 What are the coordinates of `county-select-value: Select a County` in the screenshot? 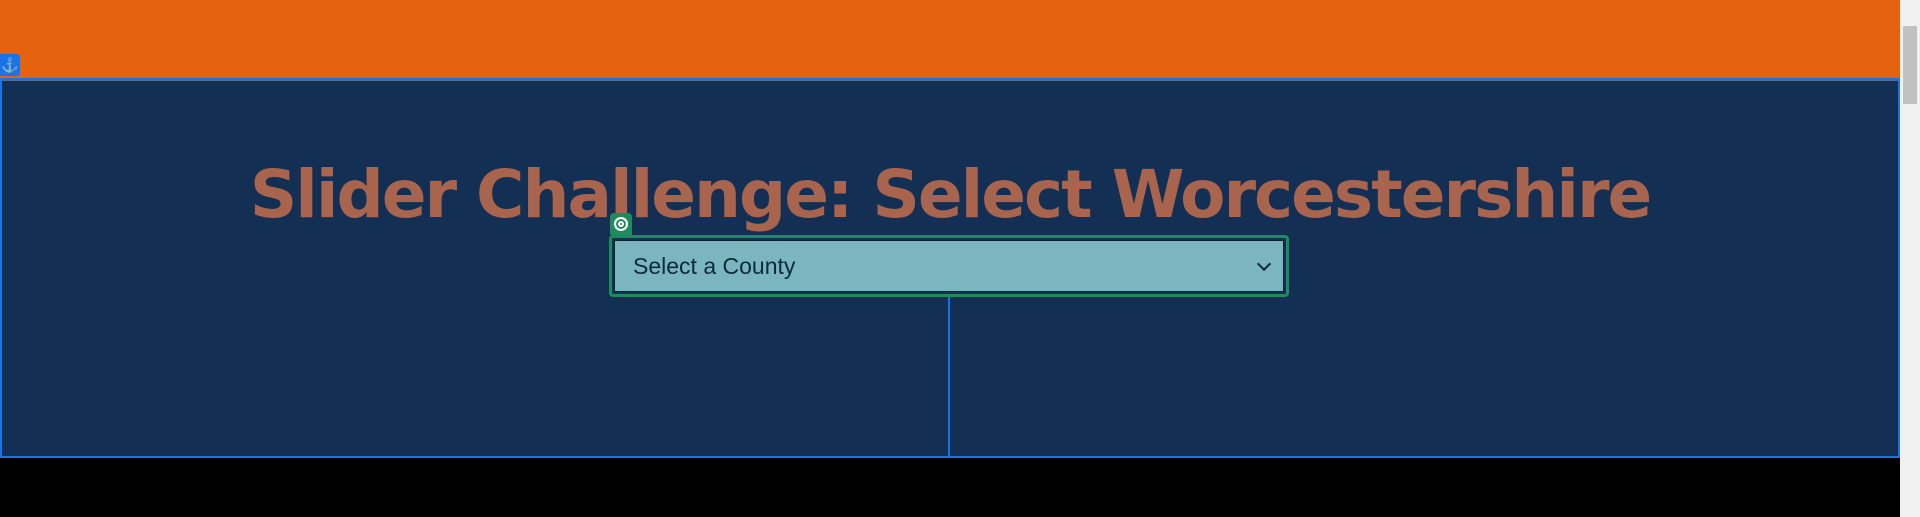 It's located at (714, 265).